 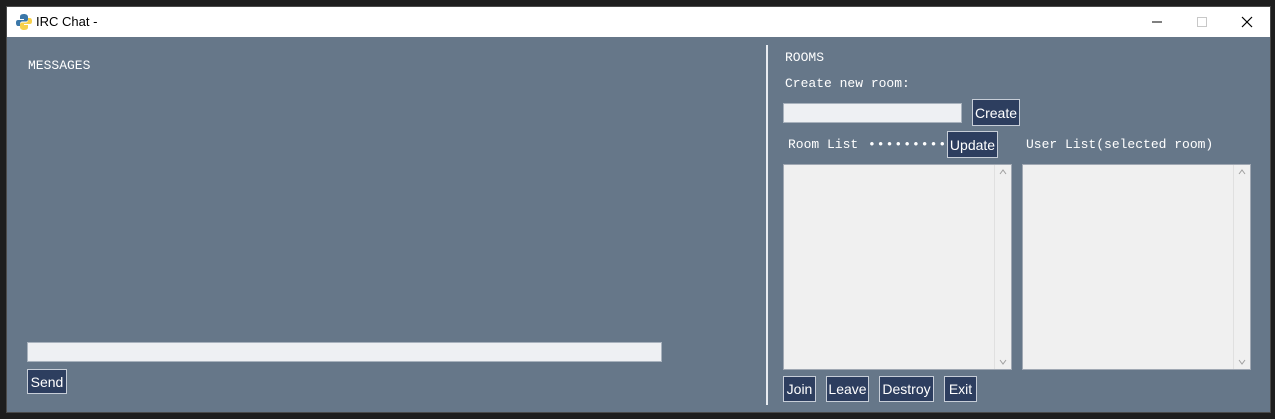 I want to click on minimize-button, so click(x=1157, y=22).